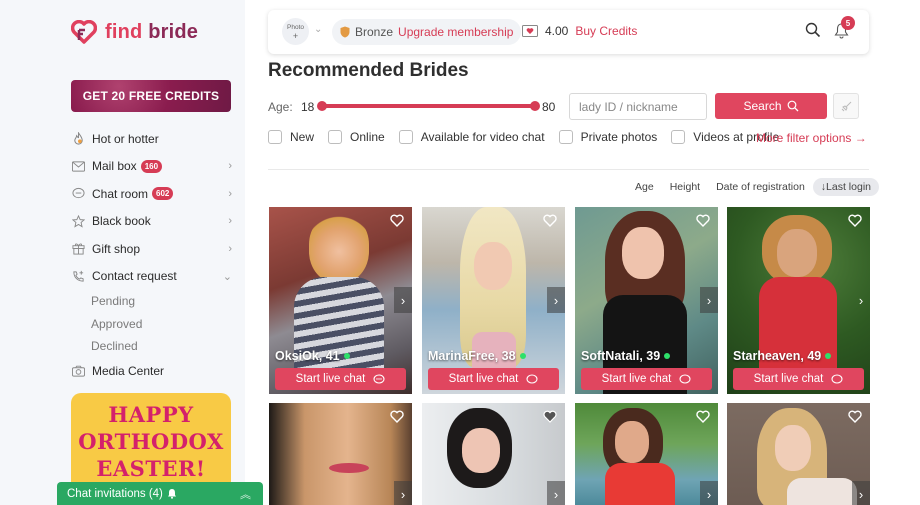  I want to click on profile-name-text: SoftNatali, 39, so click(621, 356).